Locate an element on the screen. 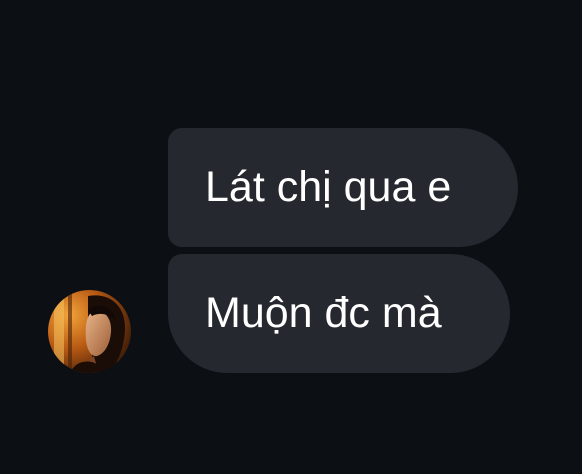 This screenshot has width=582, height=474. message-bubble: Muộn đc mà is located at coordinates (339, 313).